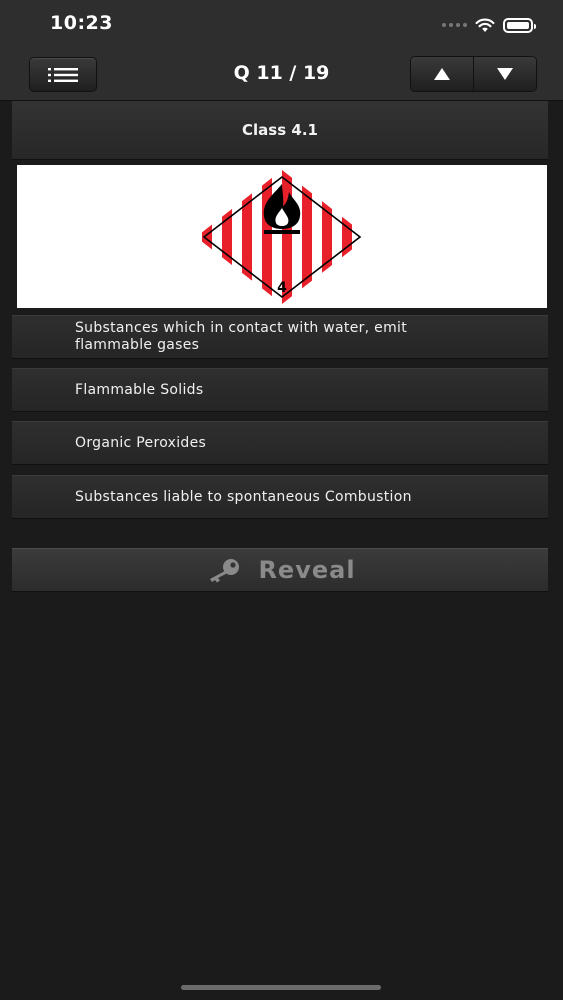  I want to click on next-question-button, so click(504, 74).